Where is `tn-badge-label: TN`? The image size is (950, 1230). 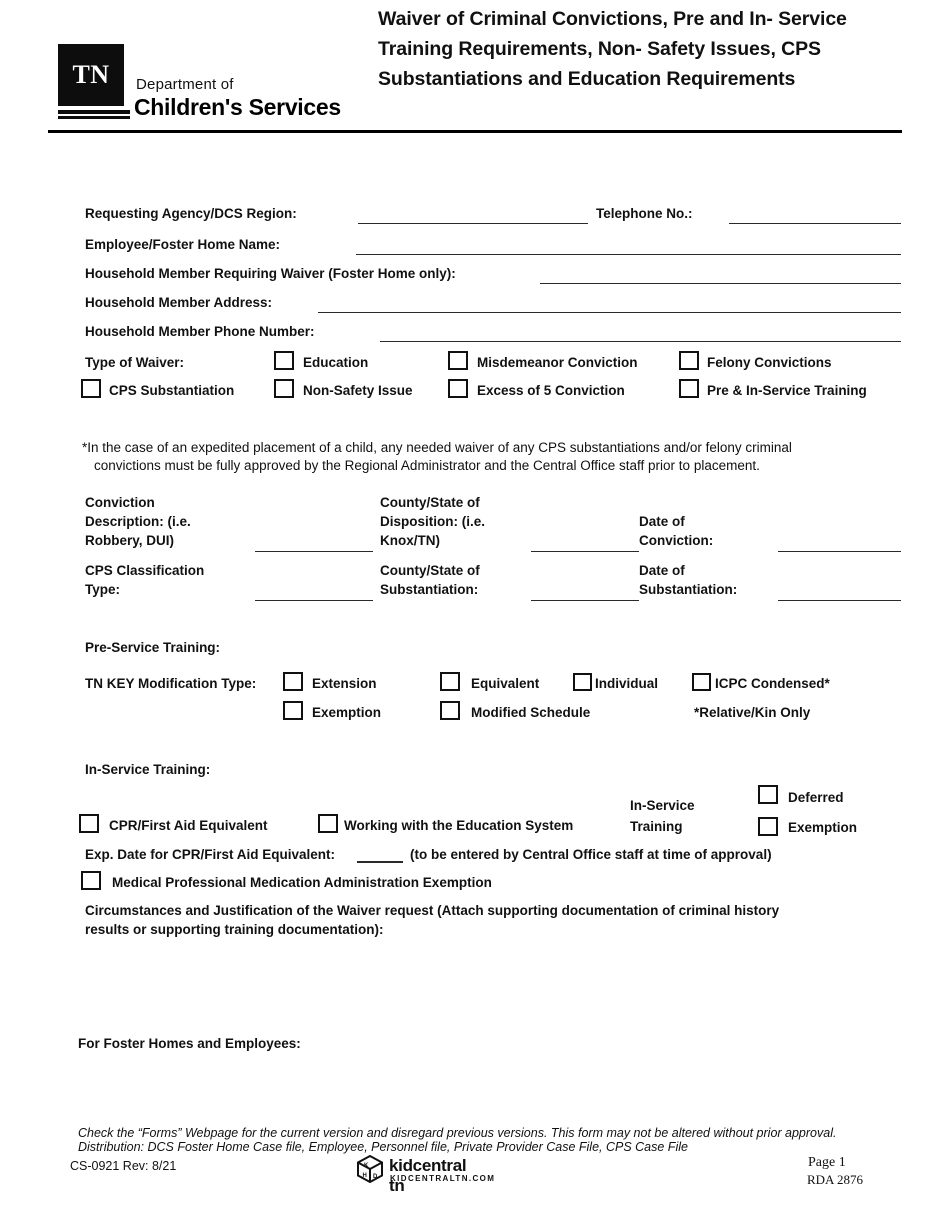 tn-badge-label: TN is located at coordinates (91, 74).